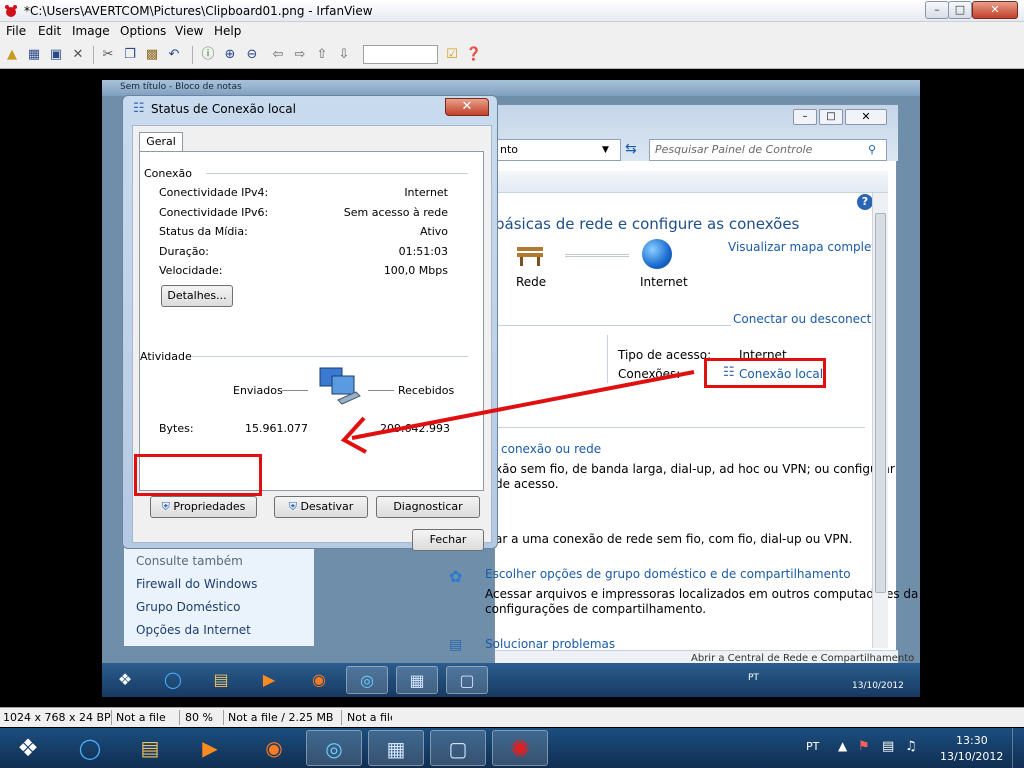  Describe the element at coordinates (474, 55) in the screenshot. I see `help-icon: ❓` at that location.